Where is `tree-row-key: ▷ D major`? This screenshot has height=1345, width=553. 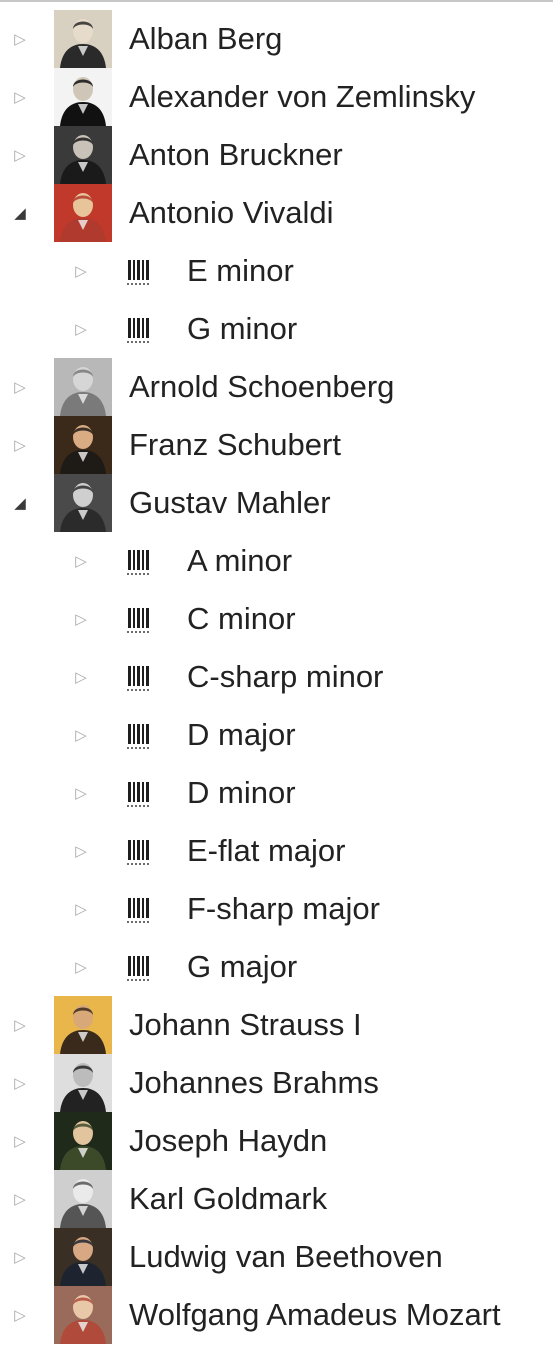
tree-row-key: ▷ D major is located at coordinates (276, 735).